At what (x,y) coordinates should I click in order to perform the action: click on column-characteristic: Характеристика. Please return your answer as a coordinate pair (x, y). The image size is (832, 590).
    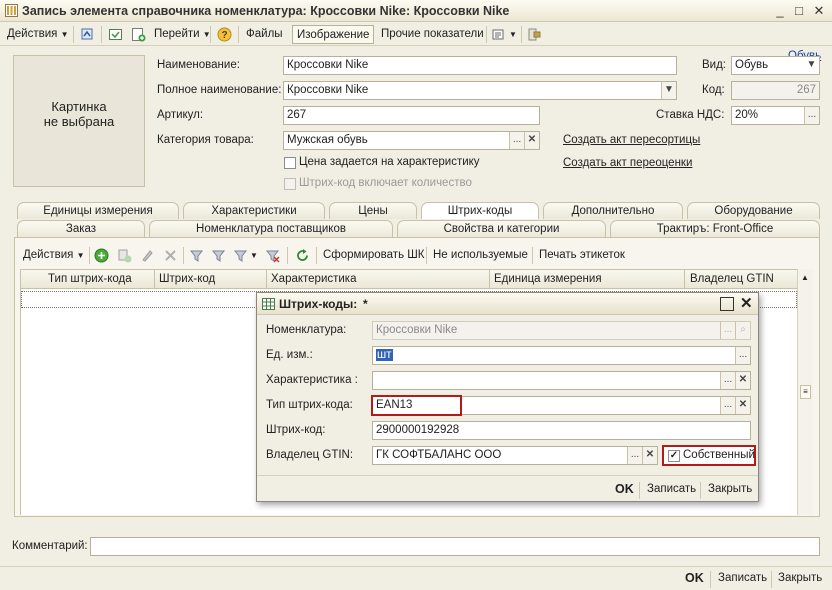
    Looking at the image, I should click on (314, 279).